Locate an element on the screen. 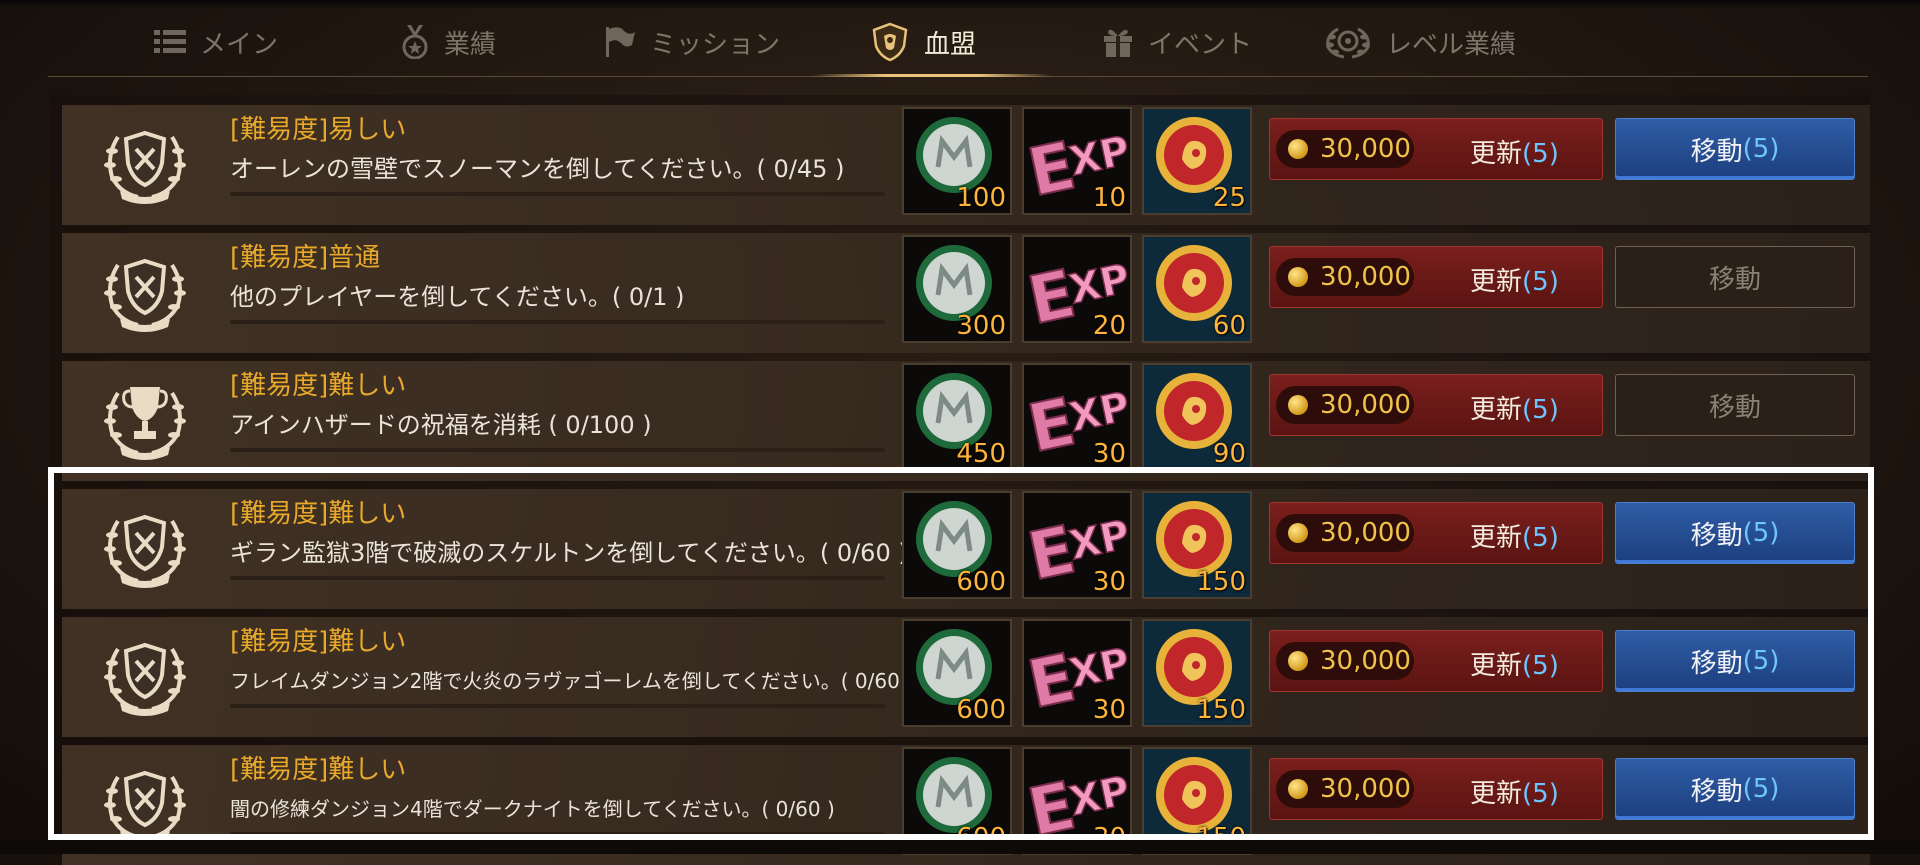 The height and width of the screenshot is (865, 1920). move-count: (5) is located at coordinates (1761, 533).